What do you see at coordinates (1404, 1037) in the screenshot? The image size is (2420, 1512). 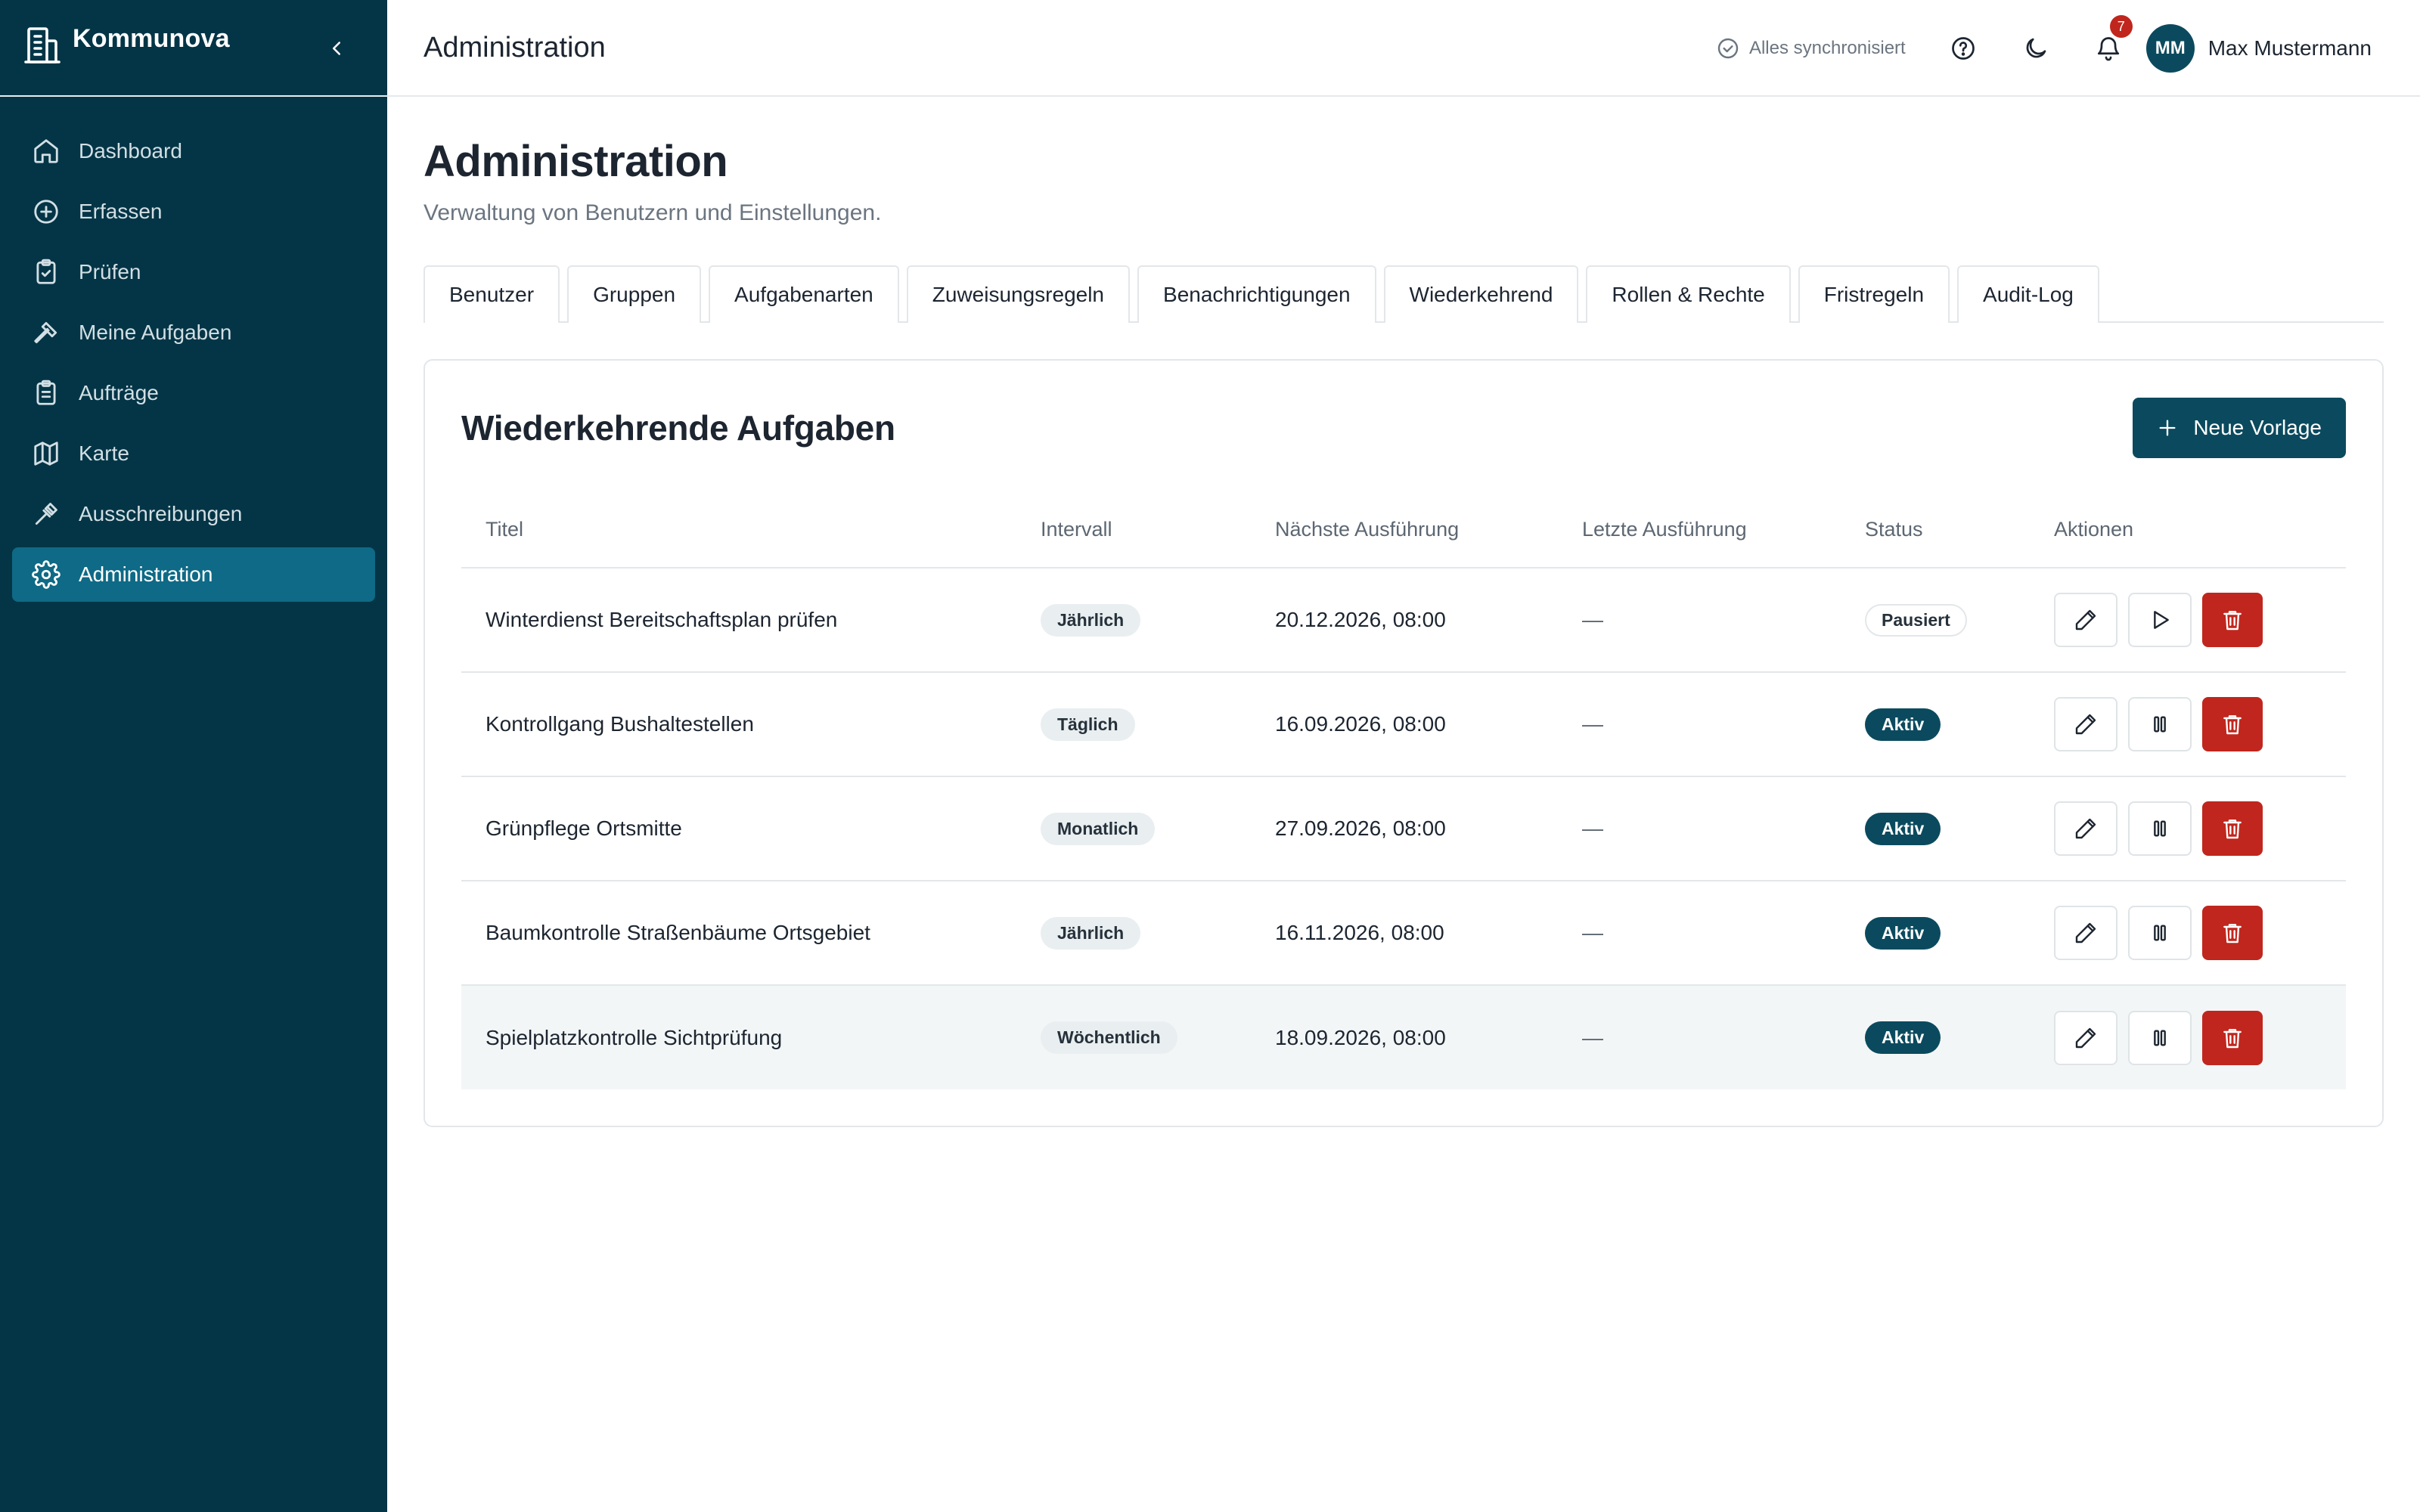 I see `row-next-run: 18.09.2026, 08:00` at bounding box center [1404, 1037].